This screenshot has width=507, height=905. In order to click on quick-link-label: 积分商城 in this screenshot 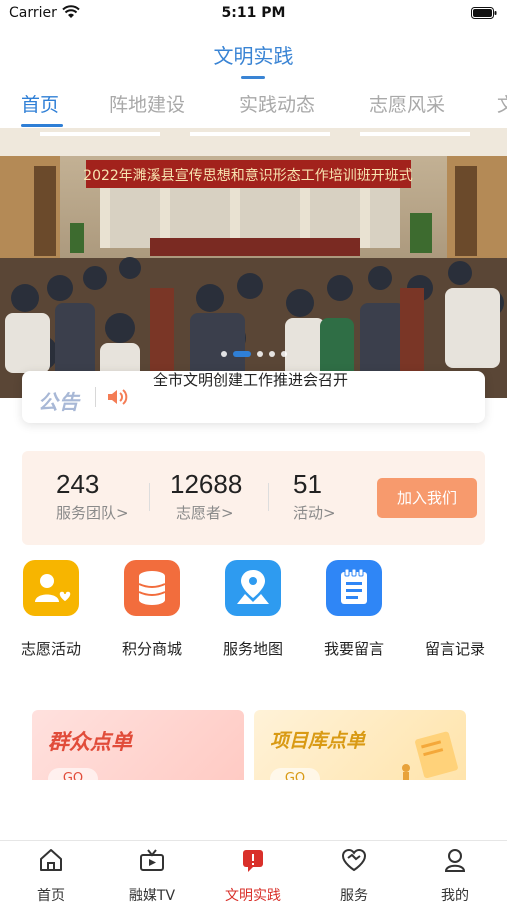, I will do `click(151, 649)`.